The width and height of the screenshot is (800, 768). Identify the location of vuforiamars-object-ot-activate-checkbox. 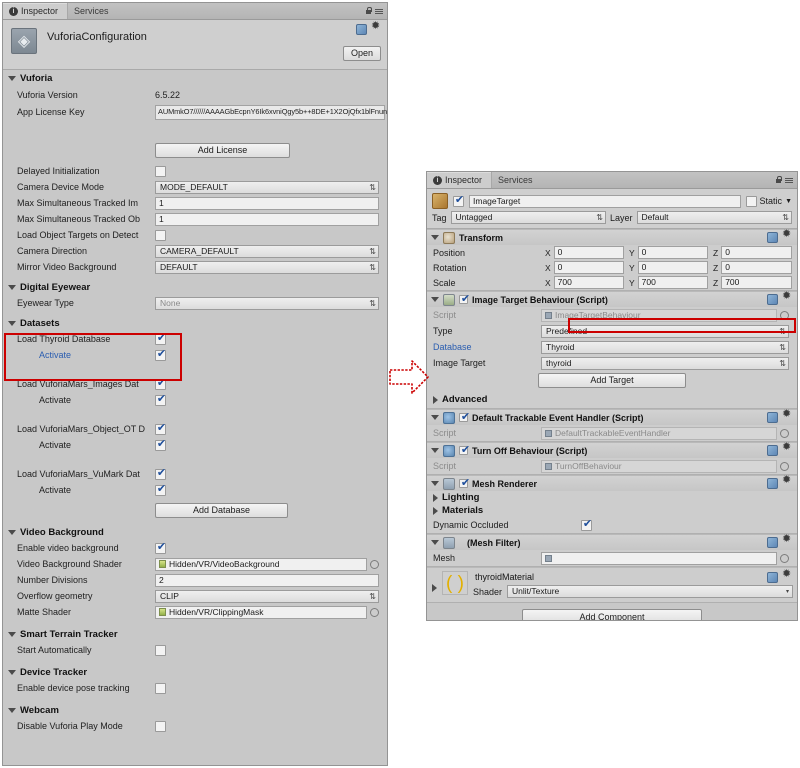
(161, 444).